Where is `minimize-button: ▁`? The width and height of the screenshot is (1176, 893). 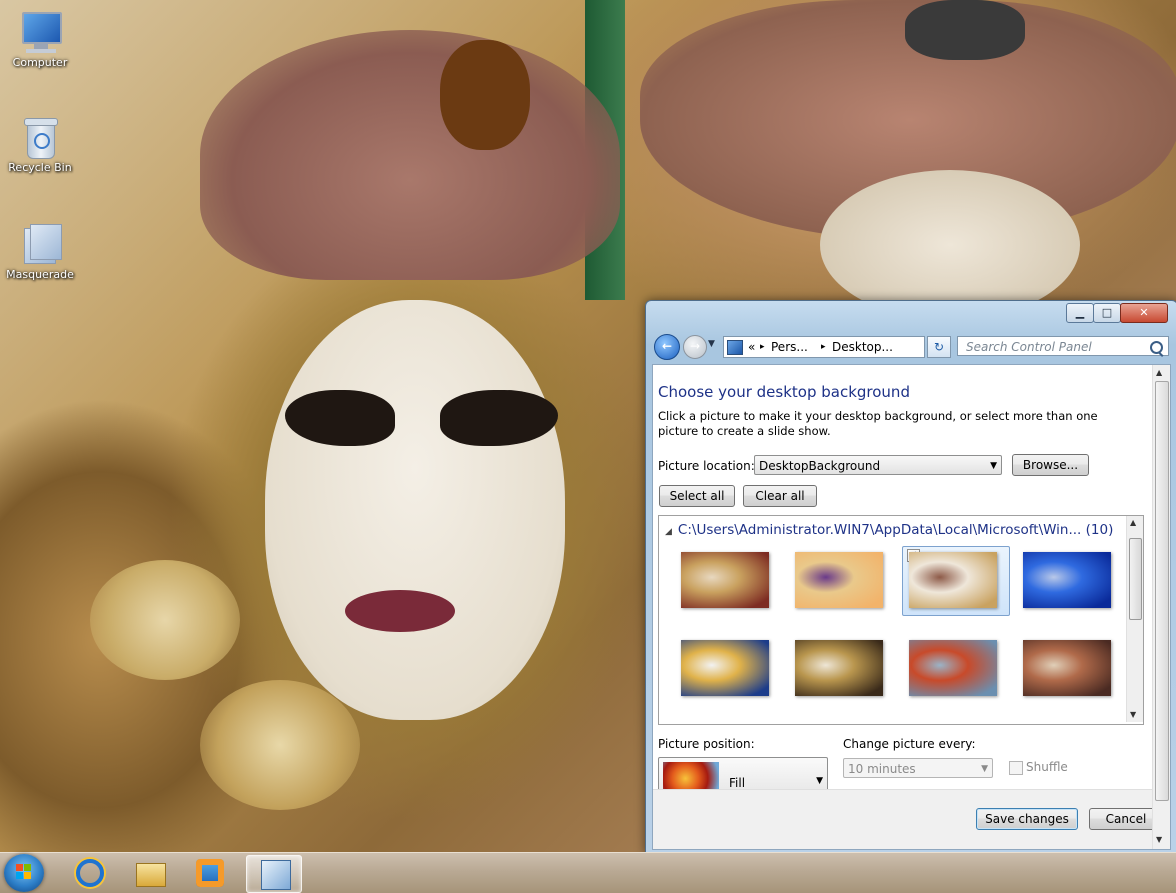 minimize-button: ▁ is located at coordinates (1080, 313).